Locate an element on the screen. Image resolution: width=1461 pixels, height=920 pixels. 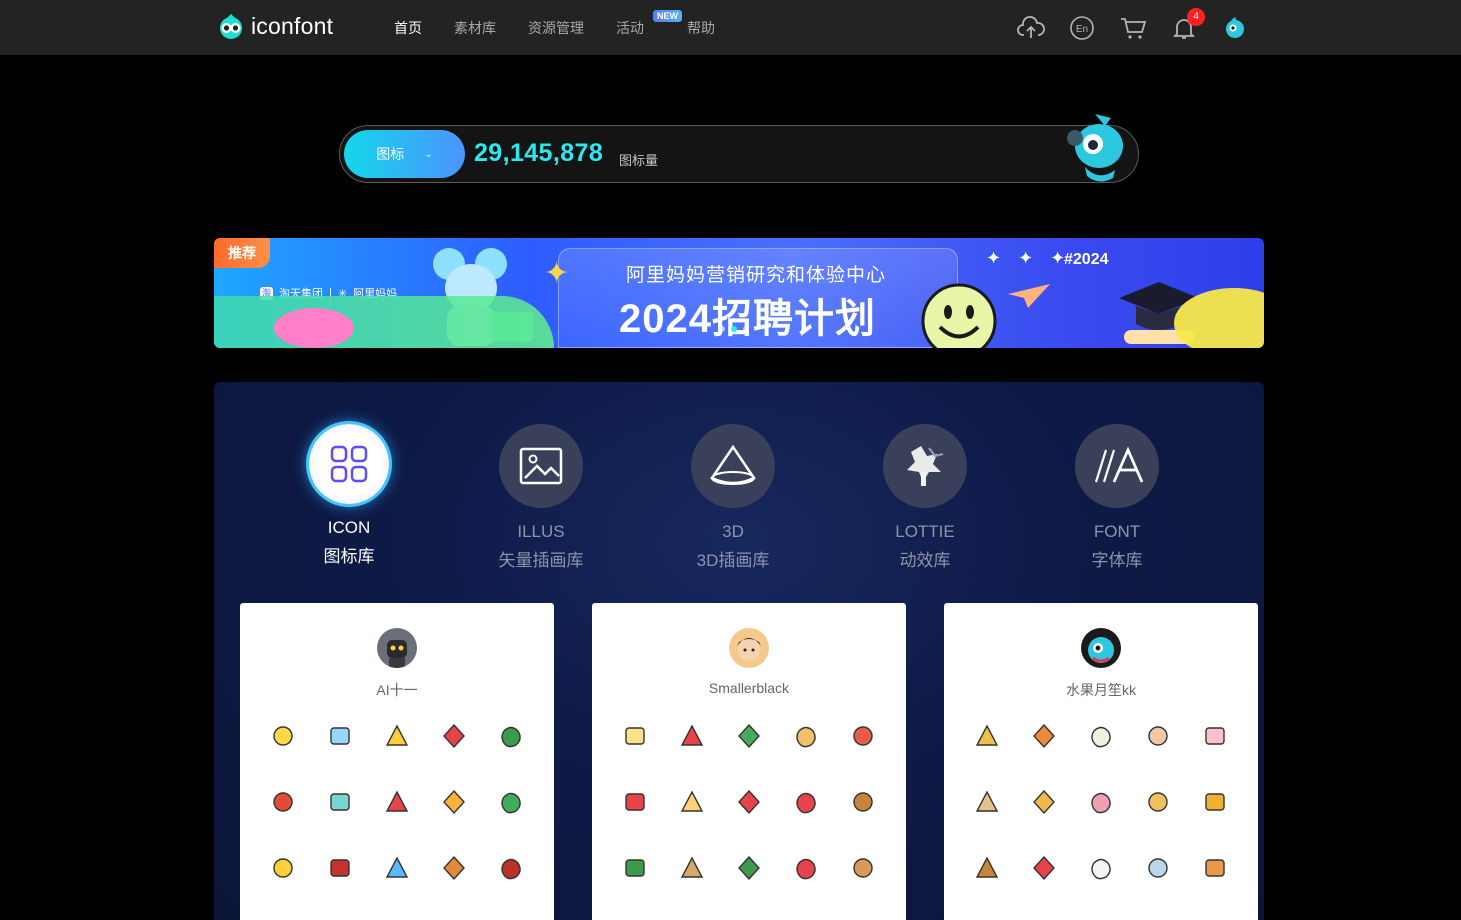
star-icon is located at coordinates (282, 736).